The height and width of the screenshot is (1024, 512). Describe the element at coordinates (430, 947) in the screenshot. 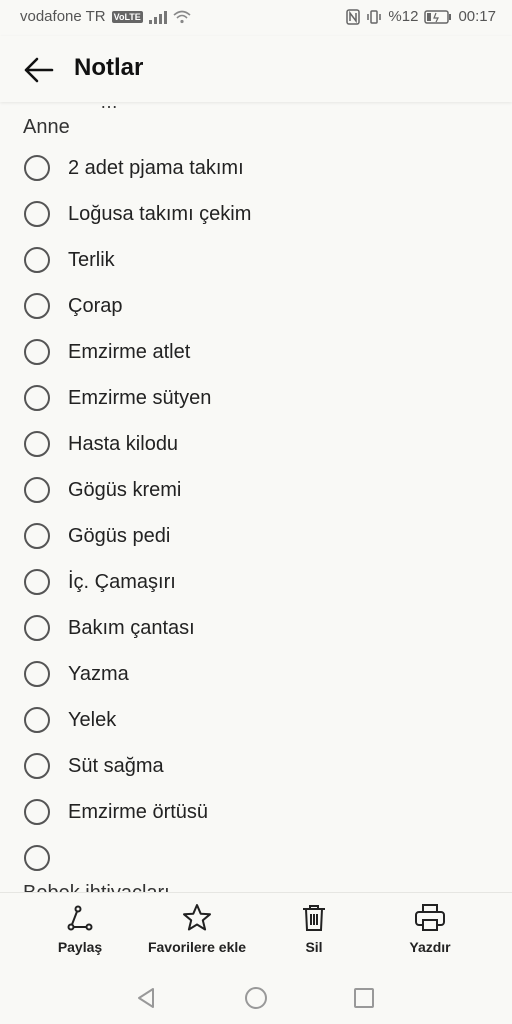

I see `print-label: Yazdır` at that location.